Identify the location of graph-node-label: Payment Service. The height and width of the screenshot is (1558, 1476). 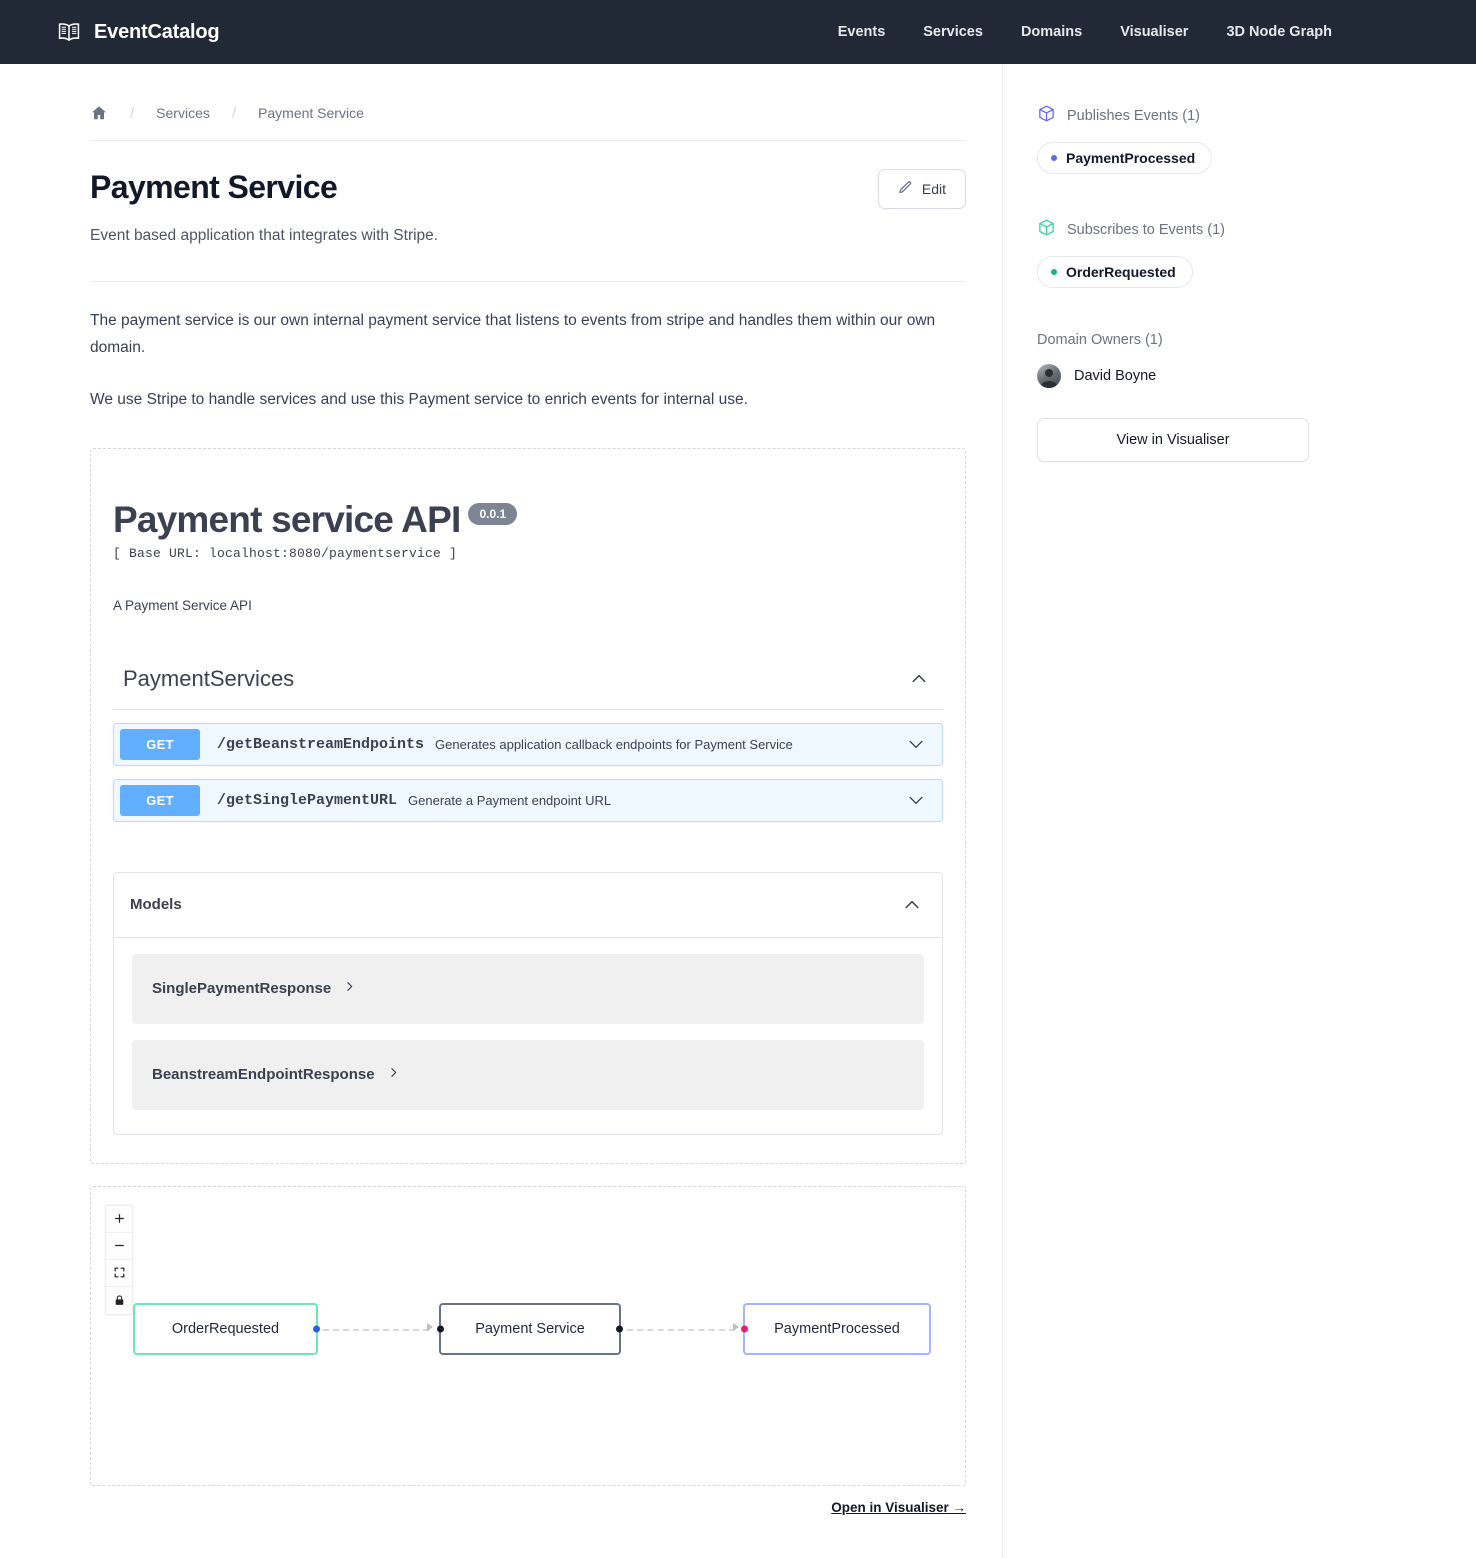
(530, 1328).